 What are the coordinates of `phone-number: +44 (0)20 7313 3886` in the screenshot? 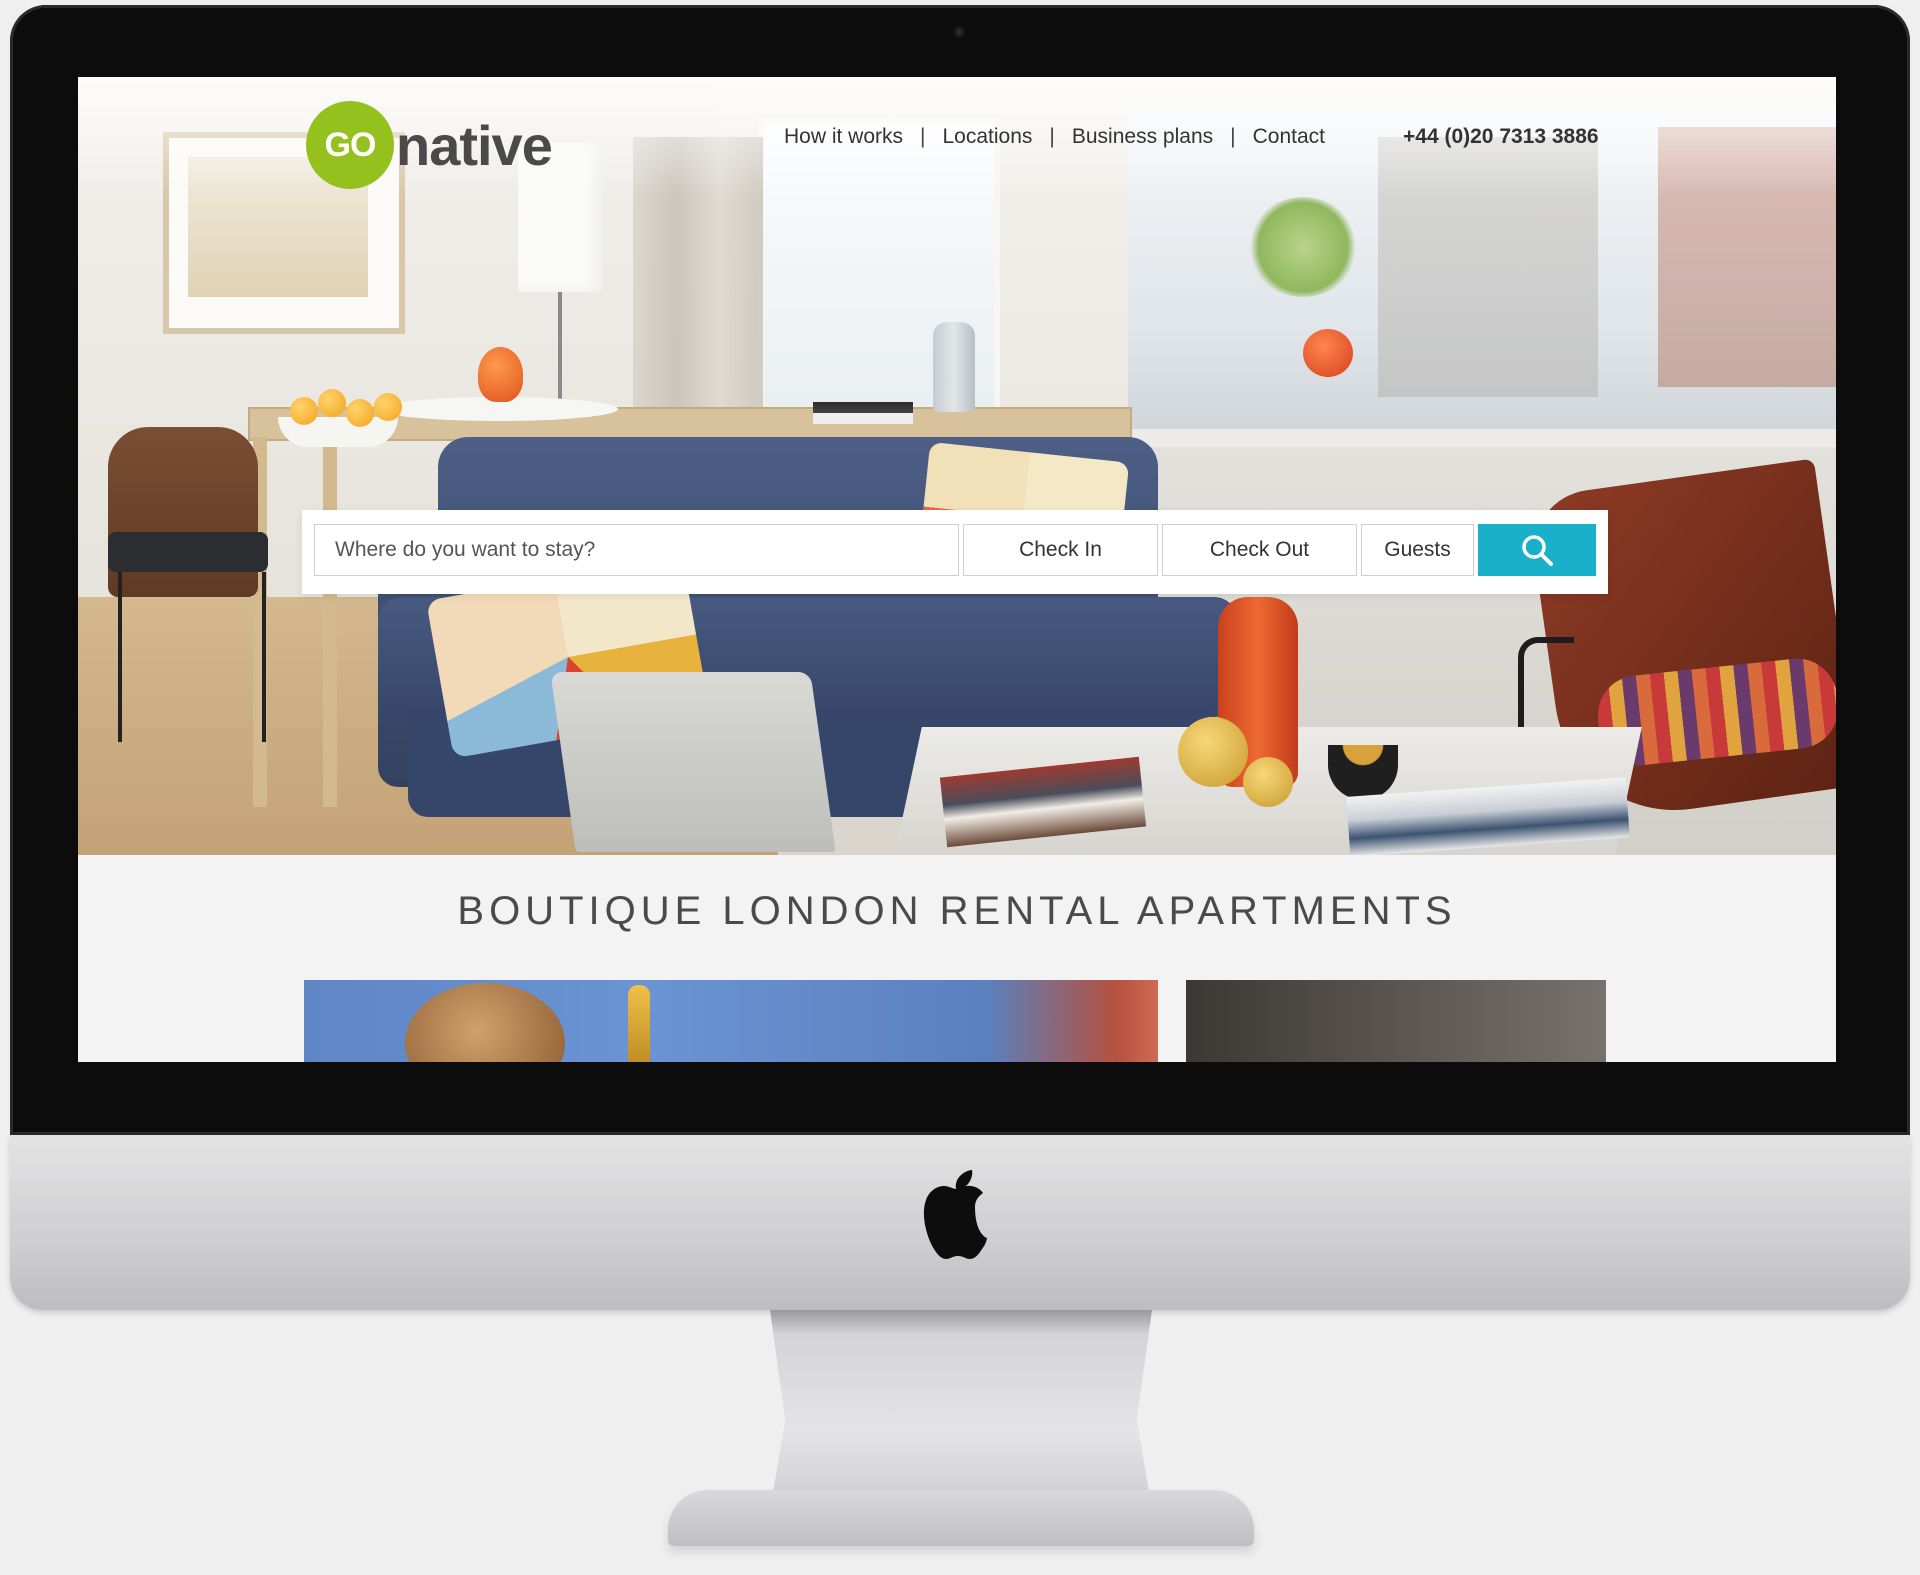 It's located at (1501, 137).